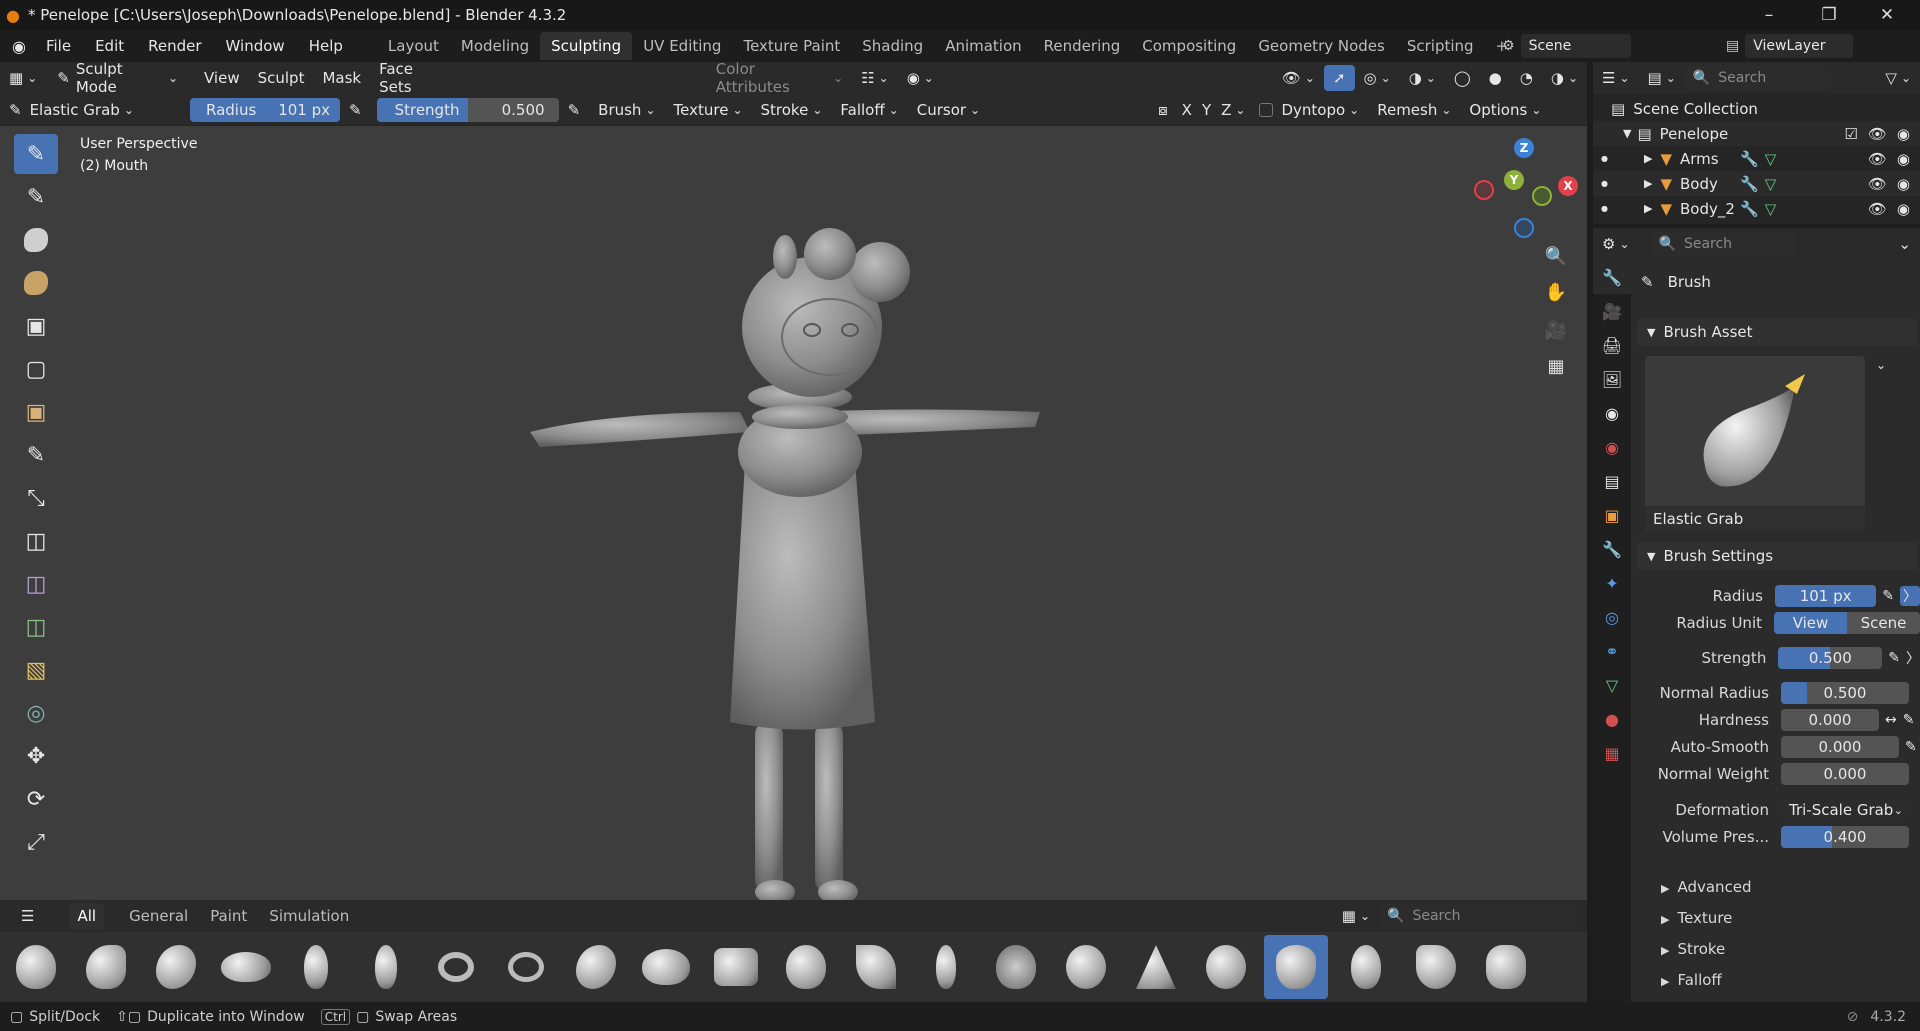 This screenshot has height=1031, width=1920. I want to click on shading-material-icon: ◔, so click(1526, 78).